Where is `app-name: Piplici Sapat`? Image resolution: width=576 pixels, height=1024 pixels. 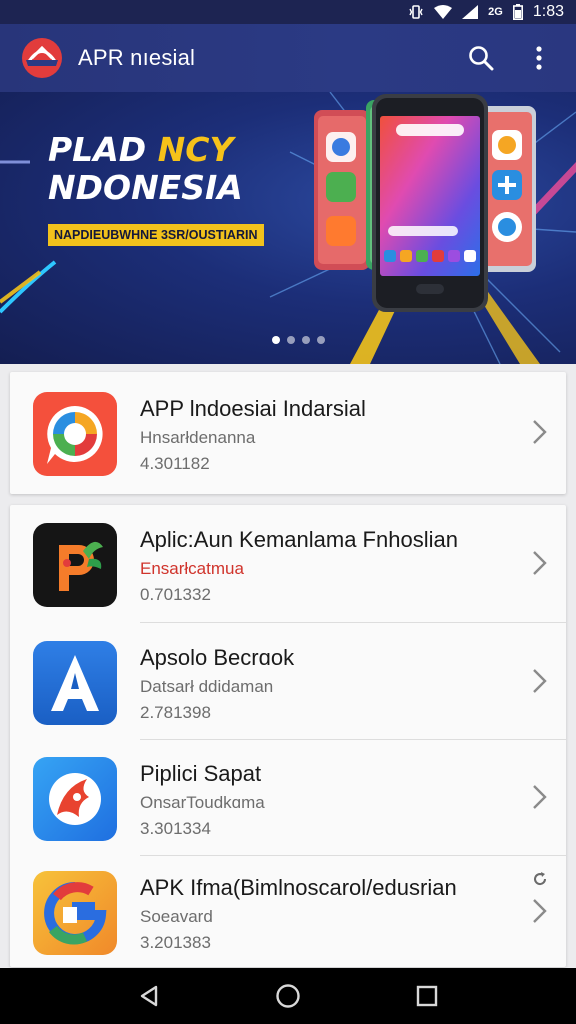 app-name: Piplici Sapat is located at coordinates (201, 773).